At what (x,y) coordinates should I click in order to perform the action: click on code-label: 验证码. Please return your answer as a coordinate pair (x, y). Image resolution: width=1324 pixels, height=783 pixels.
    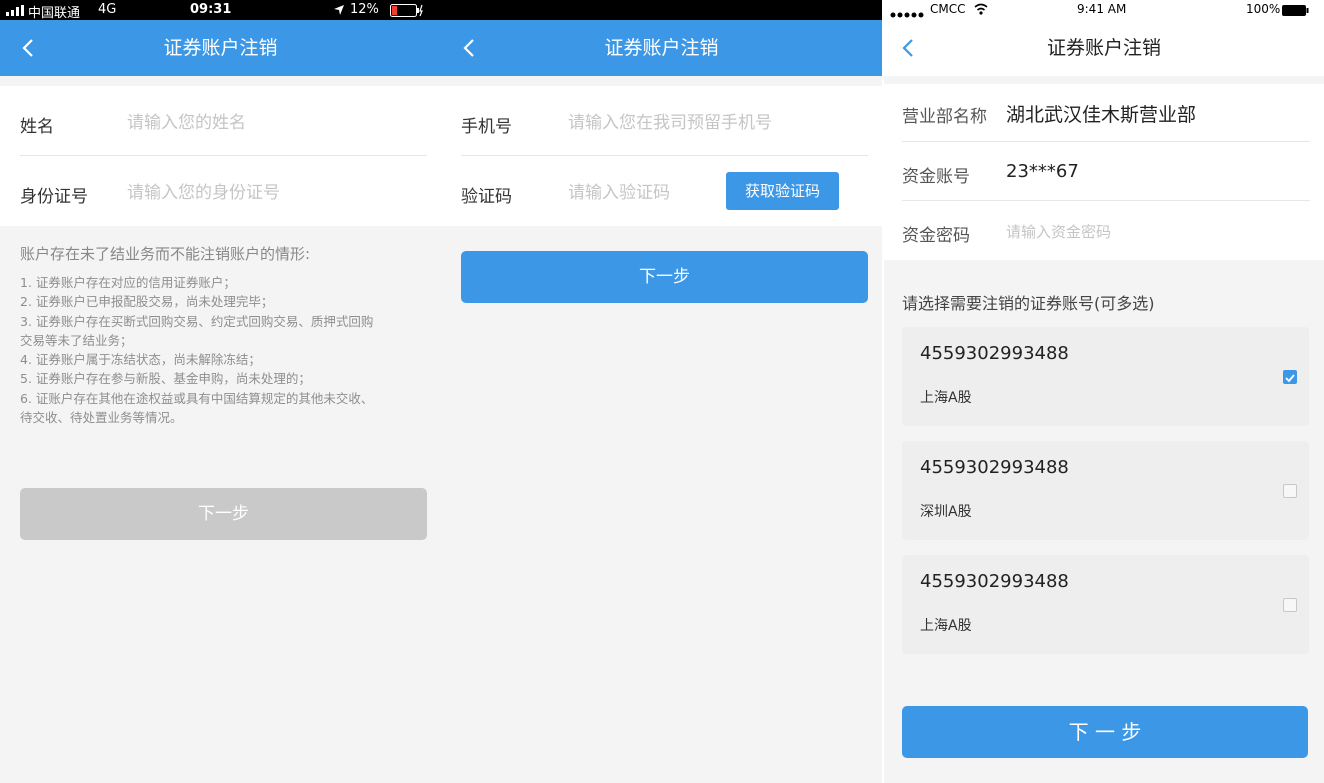
    Looking at the image, I should click on (486, 197).